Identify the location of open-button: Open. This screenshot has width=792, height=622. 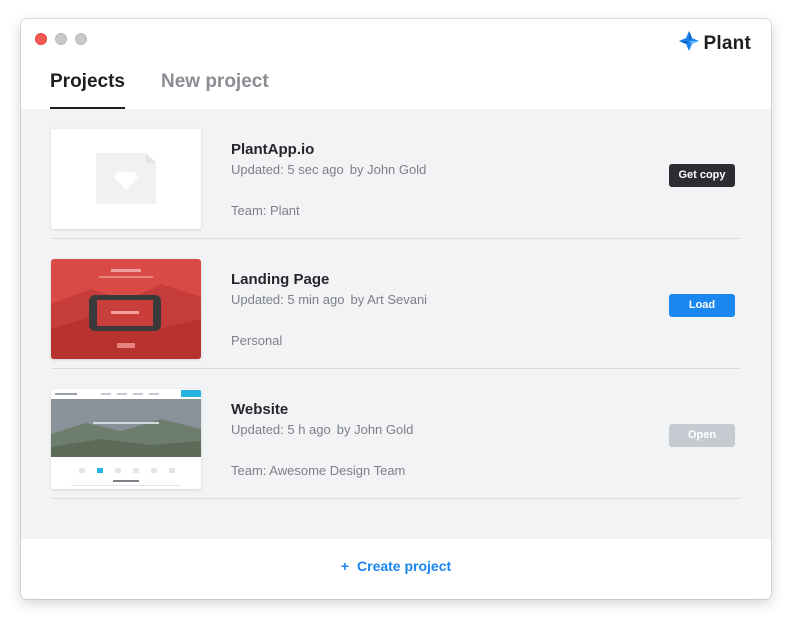
(702, 435).